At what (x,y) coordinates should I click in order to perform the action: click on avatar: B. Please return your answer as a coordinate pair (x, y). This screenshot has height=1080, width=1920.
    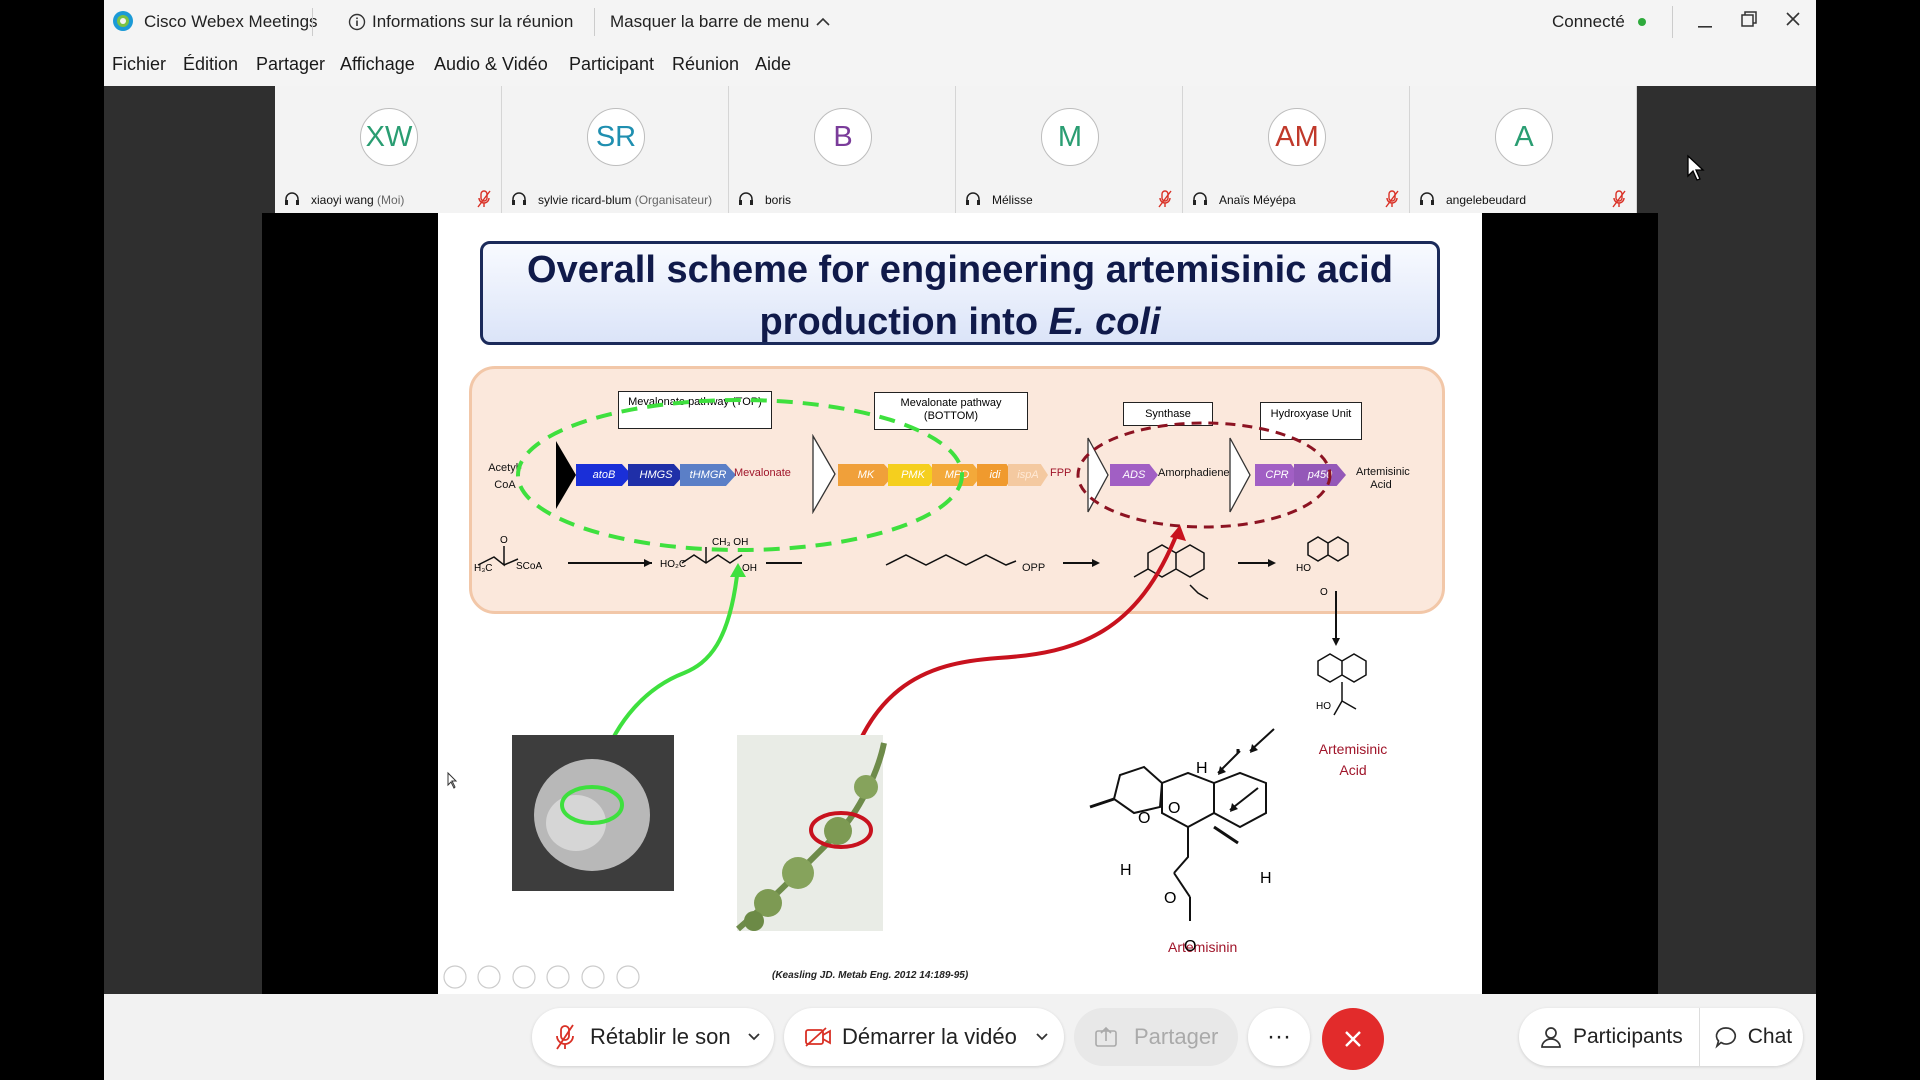
    Looking at the image, I should click on (843, 137).